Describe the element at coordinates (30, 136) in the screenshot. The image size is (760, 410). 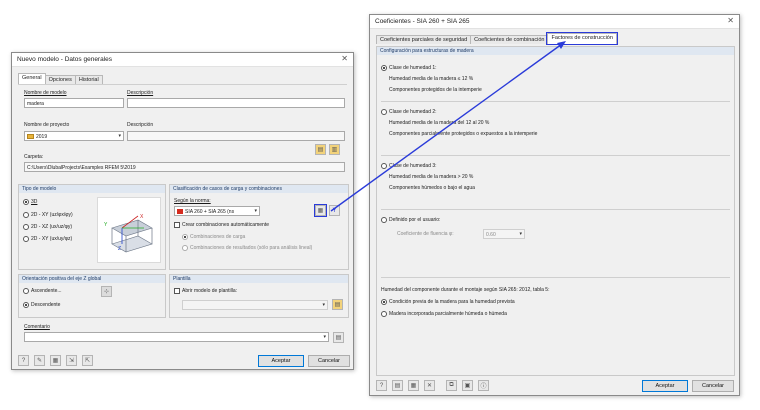
I see `folder-icon` at that location.